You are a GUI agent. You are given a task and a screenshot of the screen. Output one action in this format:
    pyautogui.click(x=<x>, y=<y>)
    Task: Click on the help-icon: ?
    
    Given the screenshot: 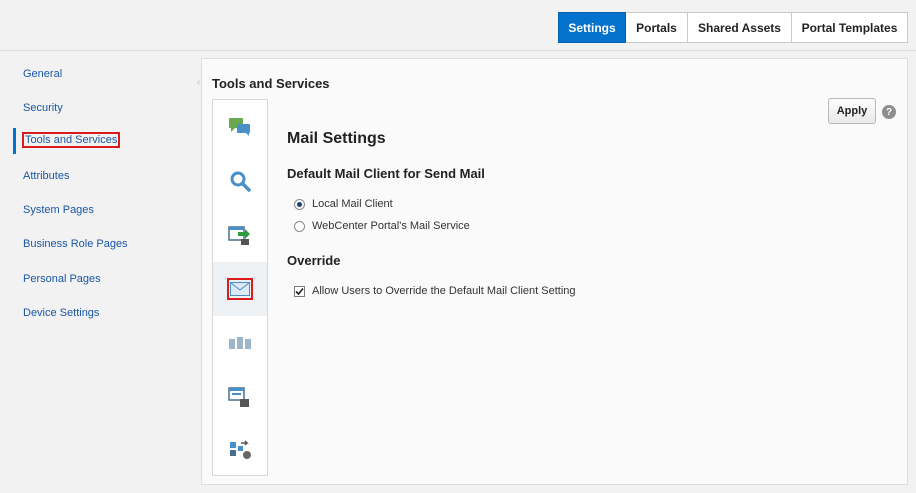 What is the action you would take?
    pyautogui.click(x=889, y=112)
    